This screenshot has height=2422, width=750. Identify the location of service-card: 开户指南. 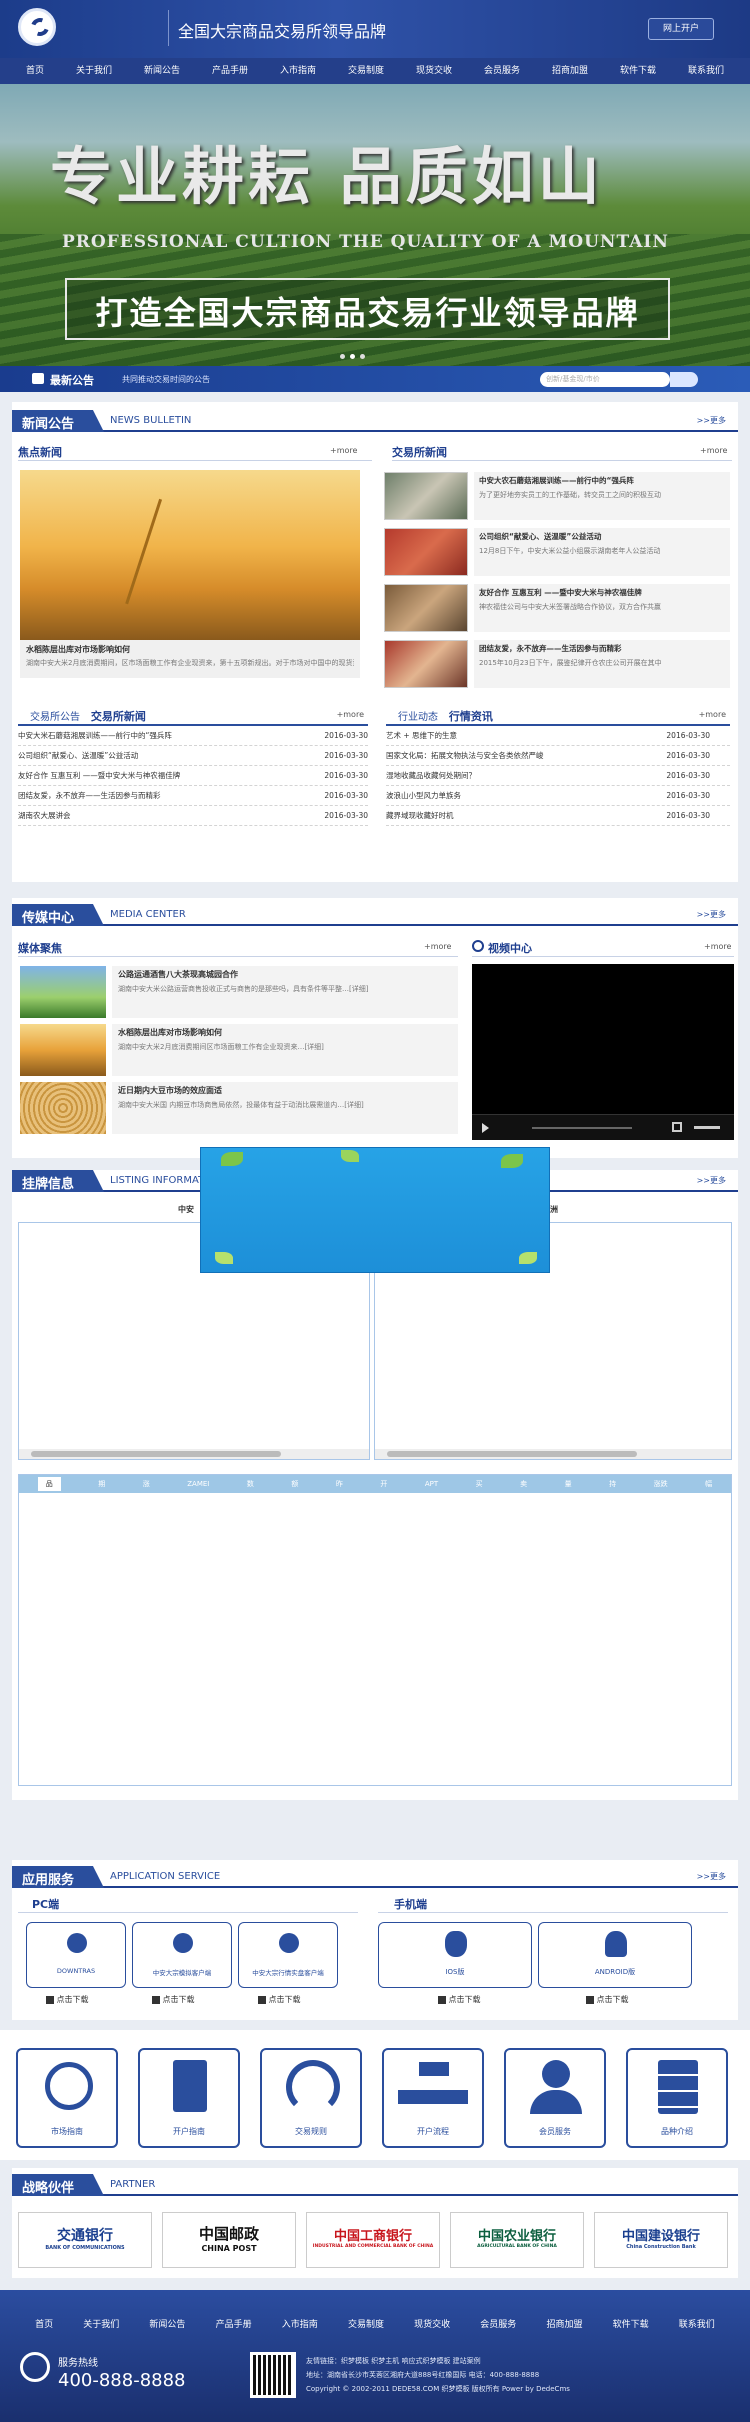
(189, 2098).